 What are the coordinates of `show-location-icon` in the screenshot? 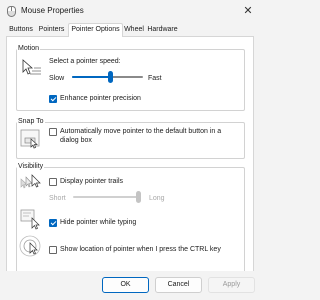 It's located at (30, 246).